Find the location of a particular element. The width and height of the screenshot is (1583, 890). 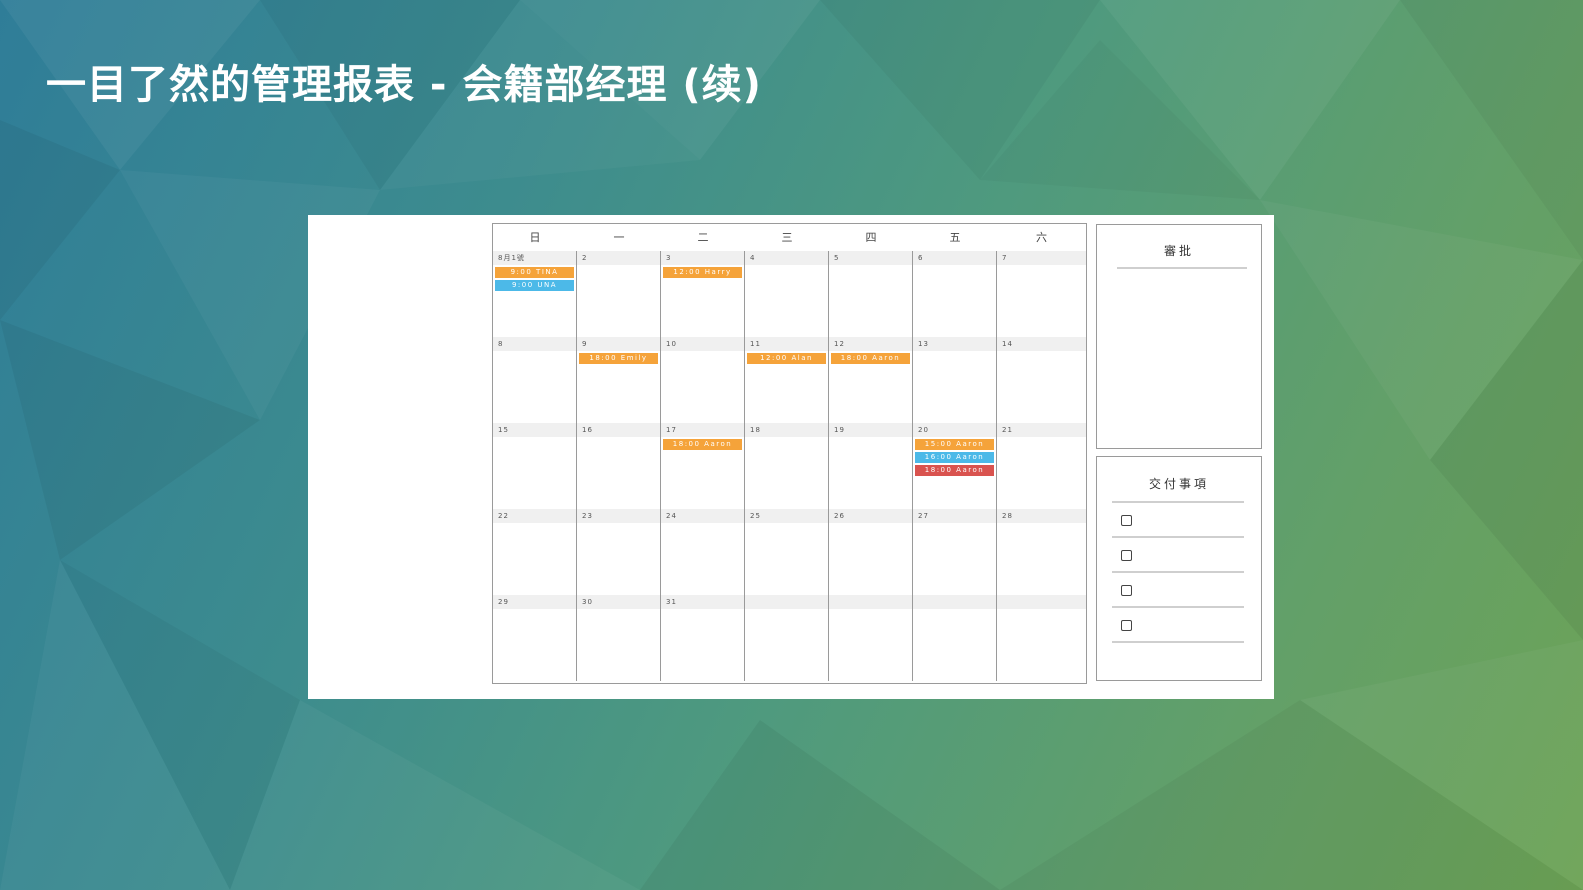

calendar-event: 12:00 Harry is located at coordinates (702, 272).